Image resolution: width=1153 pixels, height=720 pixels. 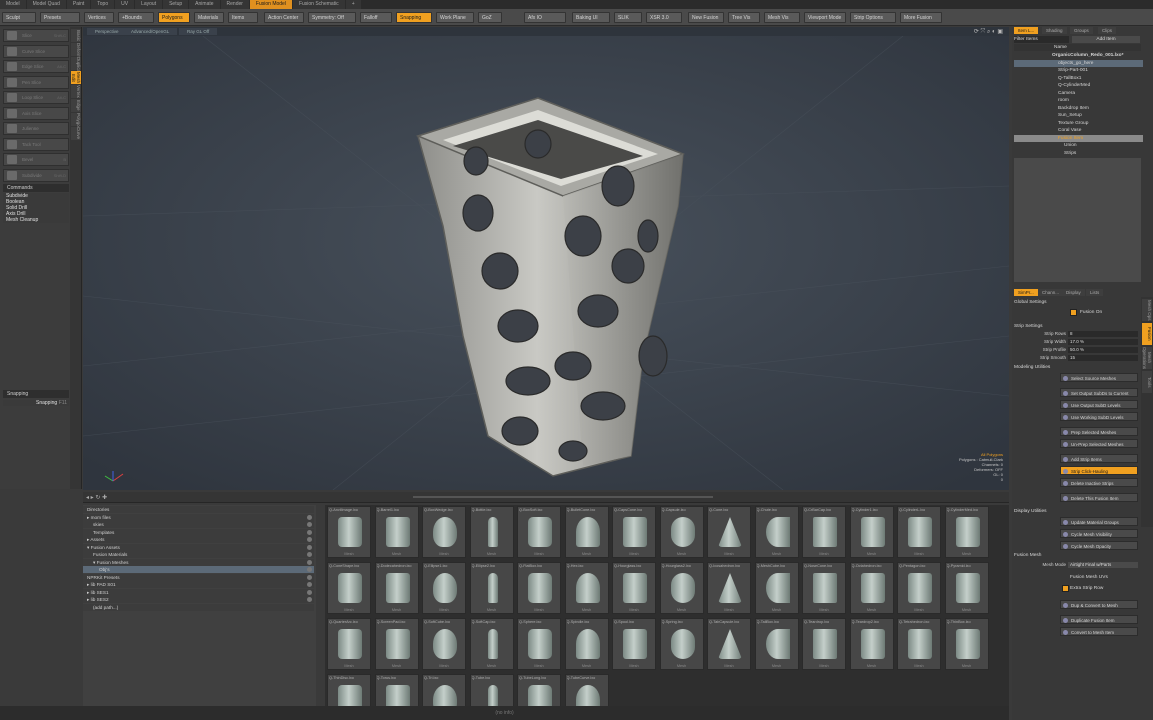 What do you see at coordinates (539, 588) in the screenshot?
I see `preset-thumbnail: Q-FlatBox.lxo Mesh` at bounding box center [539, 588].